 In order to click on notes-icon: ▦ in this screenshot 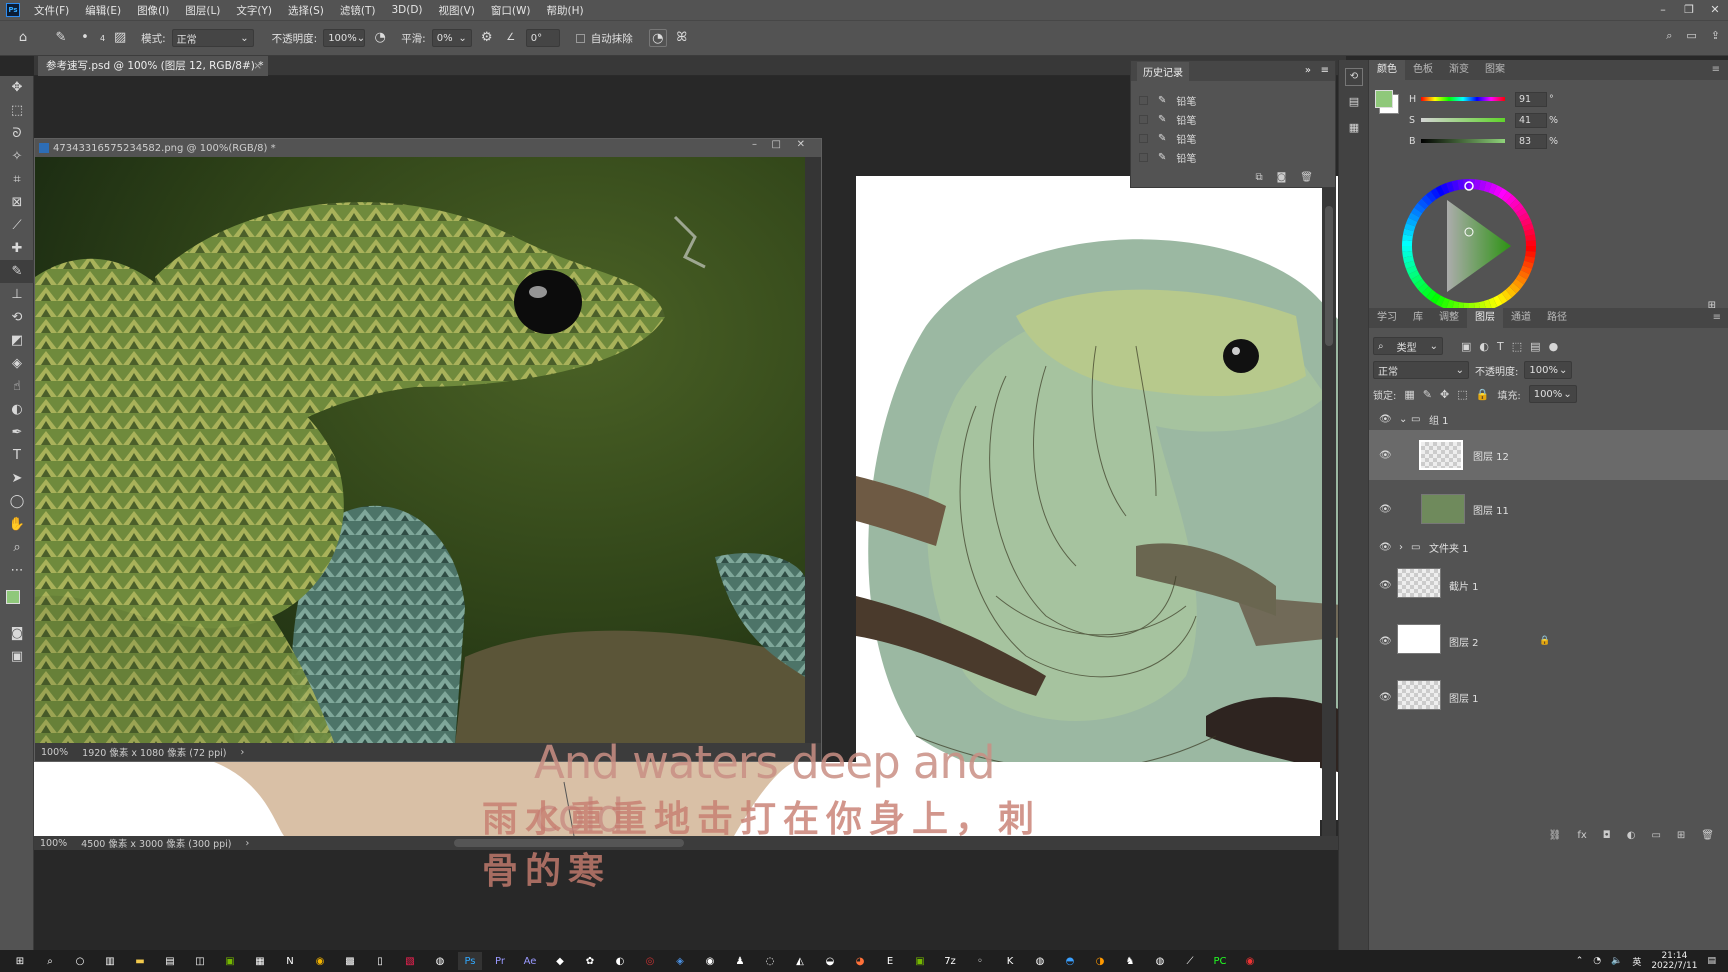, I will do `click(1354, 129)`.